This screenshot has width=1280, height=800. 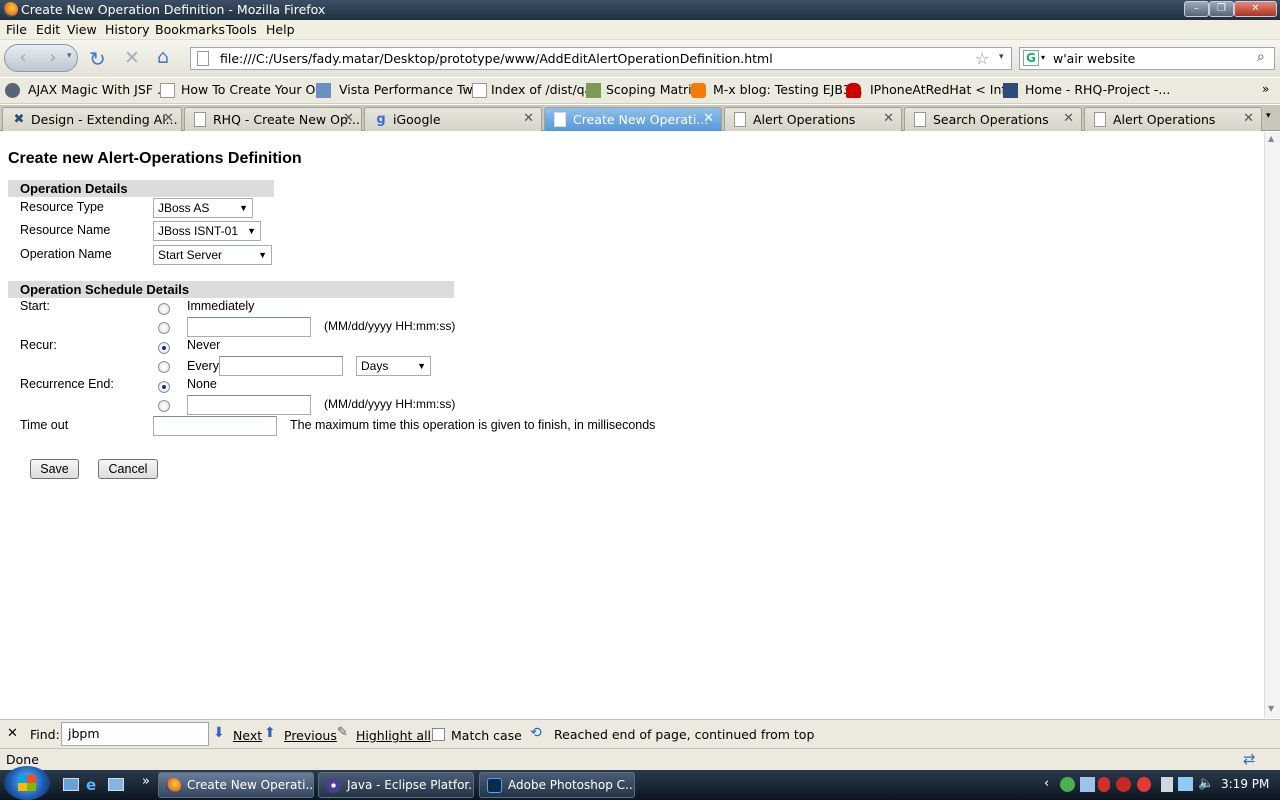 I want to click on highlighter-icon: ✎, so click(x=342, y=732).